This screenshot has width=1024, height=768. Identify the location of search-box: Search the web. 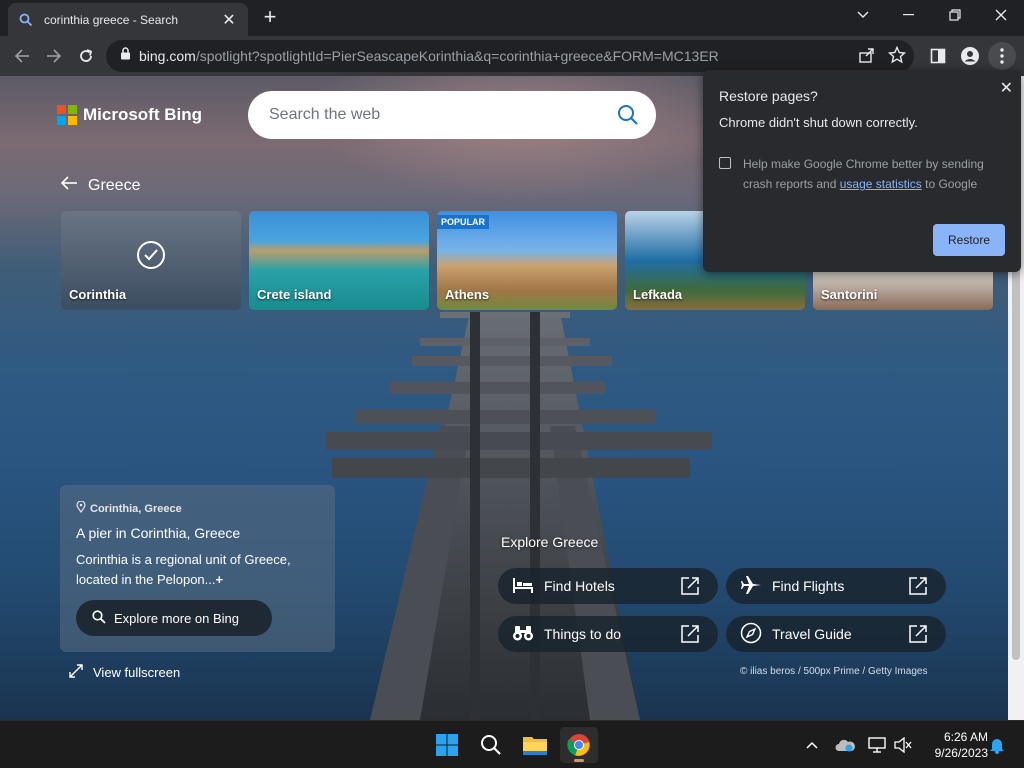
(452, 115).